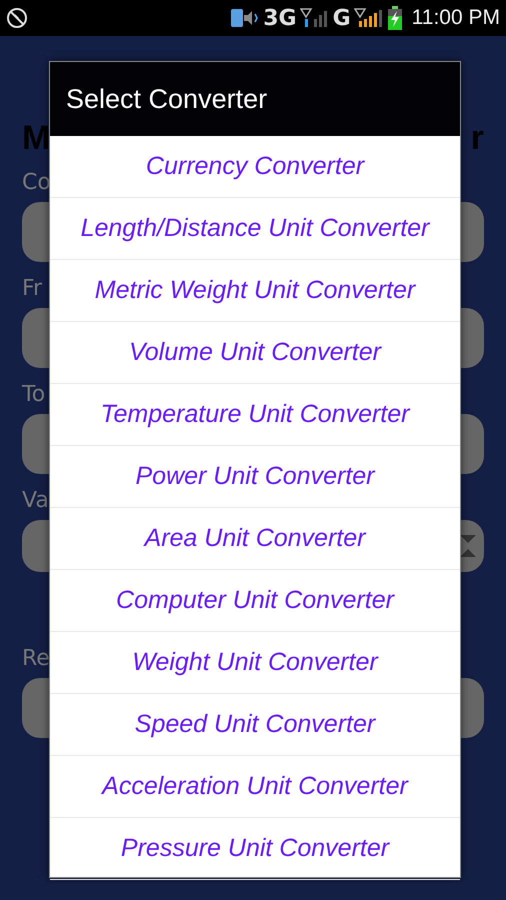 This screenshot has height=900, width=506. I want to click on app-title: M, so click(36, 138).